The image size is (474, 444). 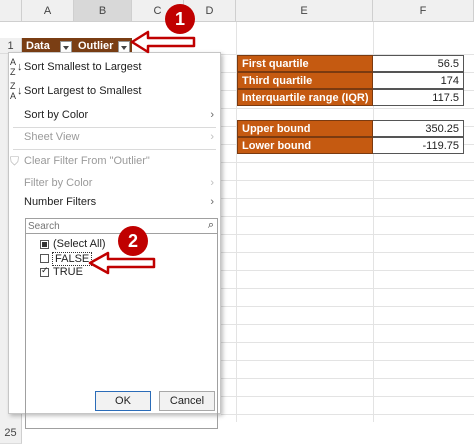 I want to click on column-header-a: A, so click(x=48, y=11).